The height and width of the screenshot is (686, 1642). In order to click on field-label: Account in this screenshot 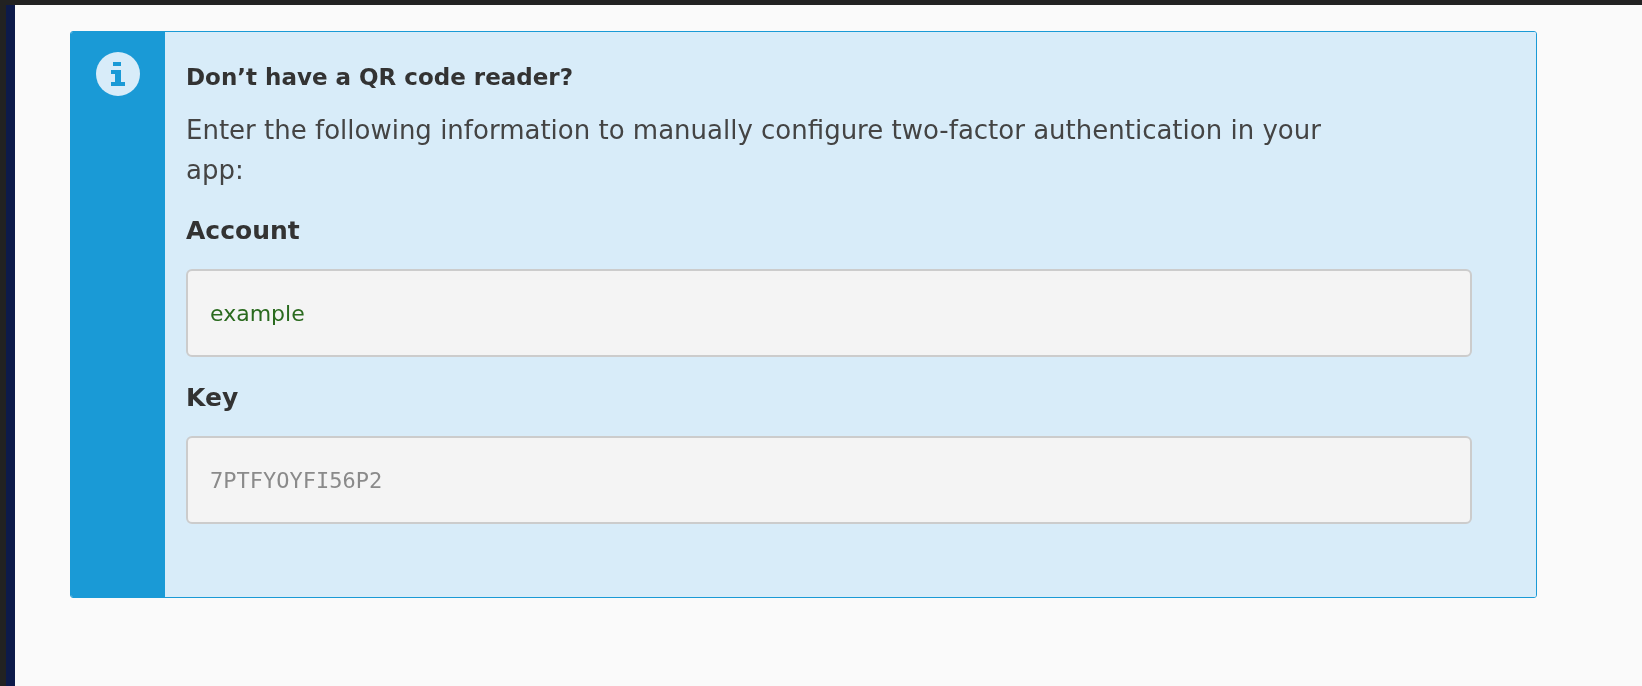, I will do `click(243, 230)`.